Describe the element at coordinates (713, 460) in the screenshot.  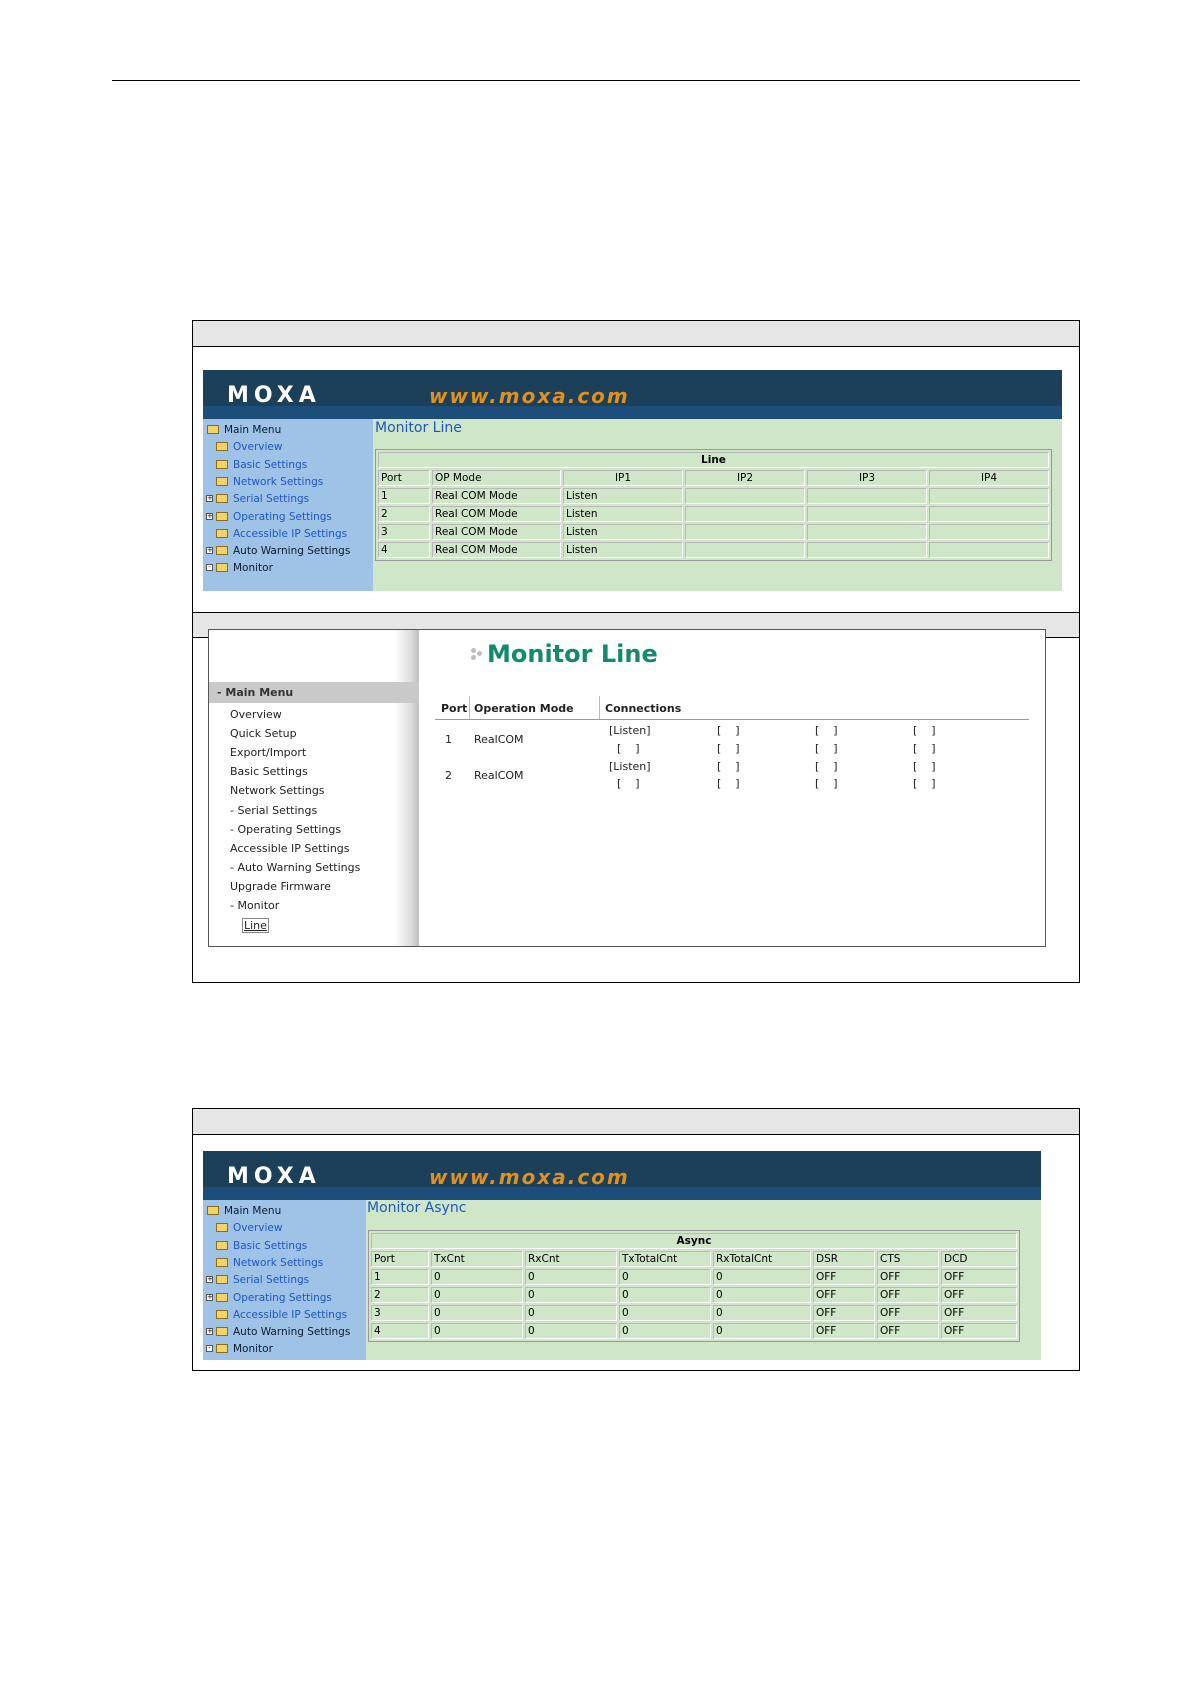
I see `table-caption: Line` at that location.